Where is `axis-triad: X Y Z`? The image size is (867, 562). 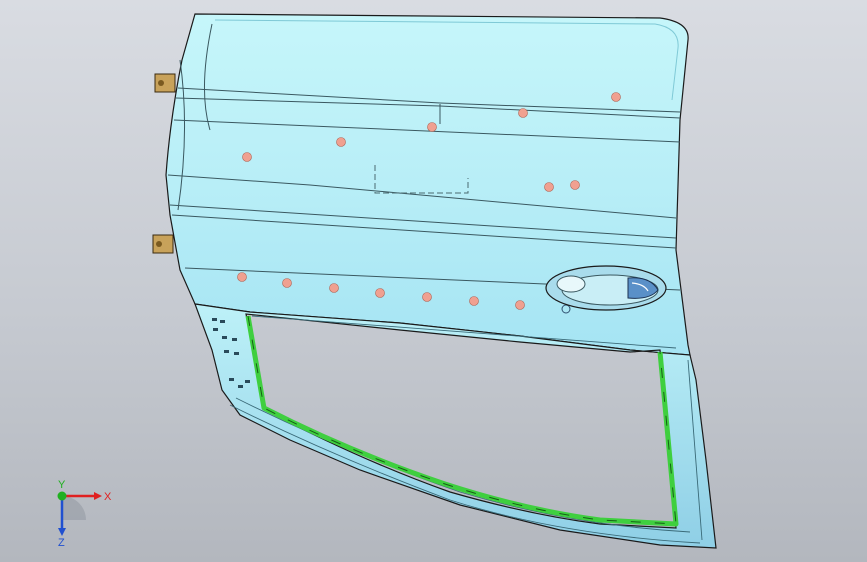 axis-triad: X Y Z is located at coordinates (84, 513).